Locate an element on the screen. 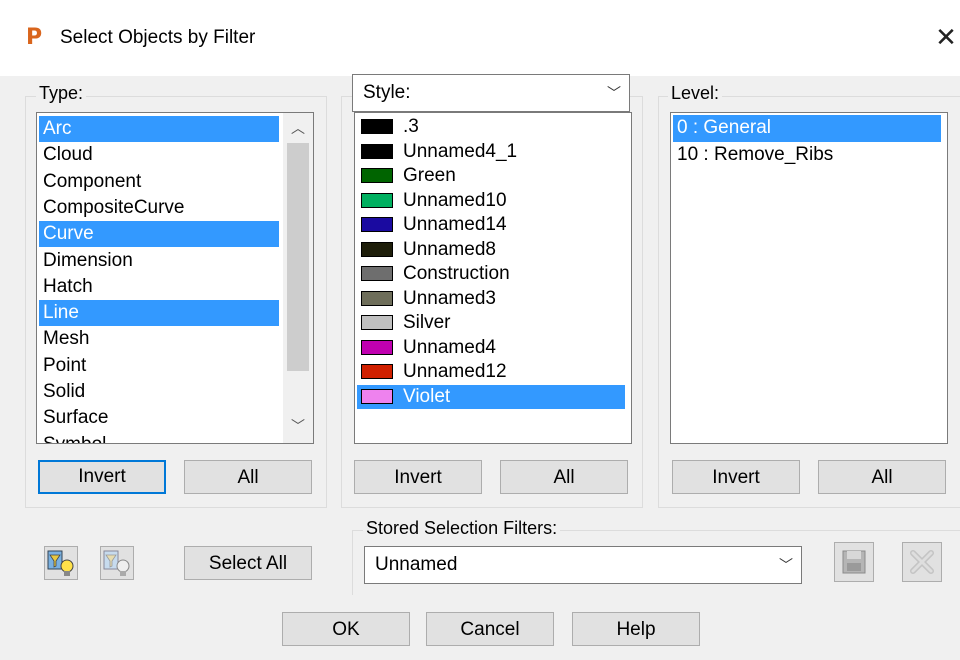  delete-icon is located at coordinates (922, 562).